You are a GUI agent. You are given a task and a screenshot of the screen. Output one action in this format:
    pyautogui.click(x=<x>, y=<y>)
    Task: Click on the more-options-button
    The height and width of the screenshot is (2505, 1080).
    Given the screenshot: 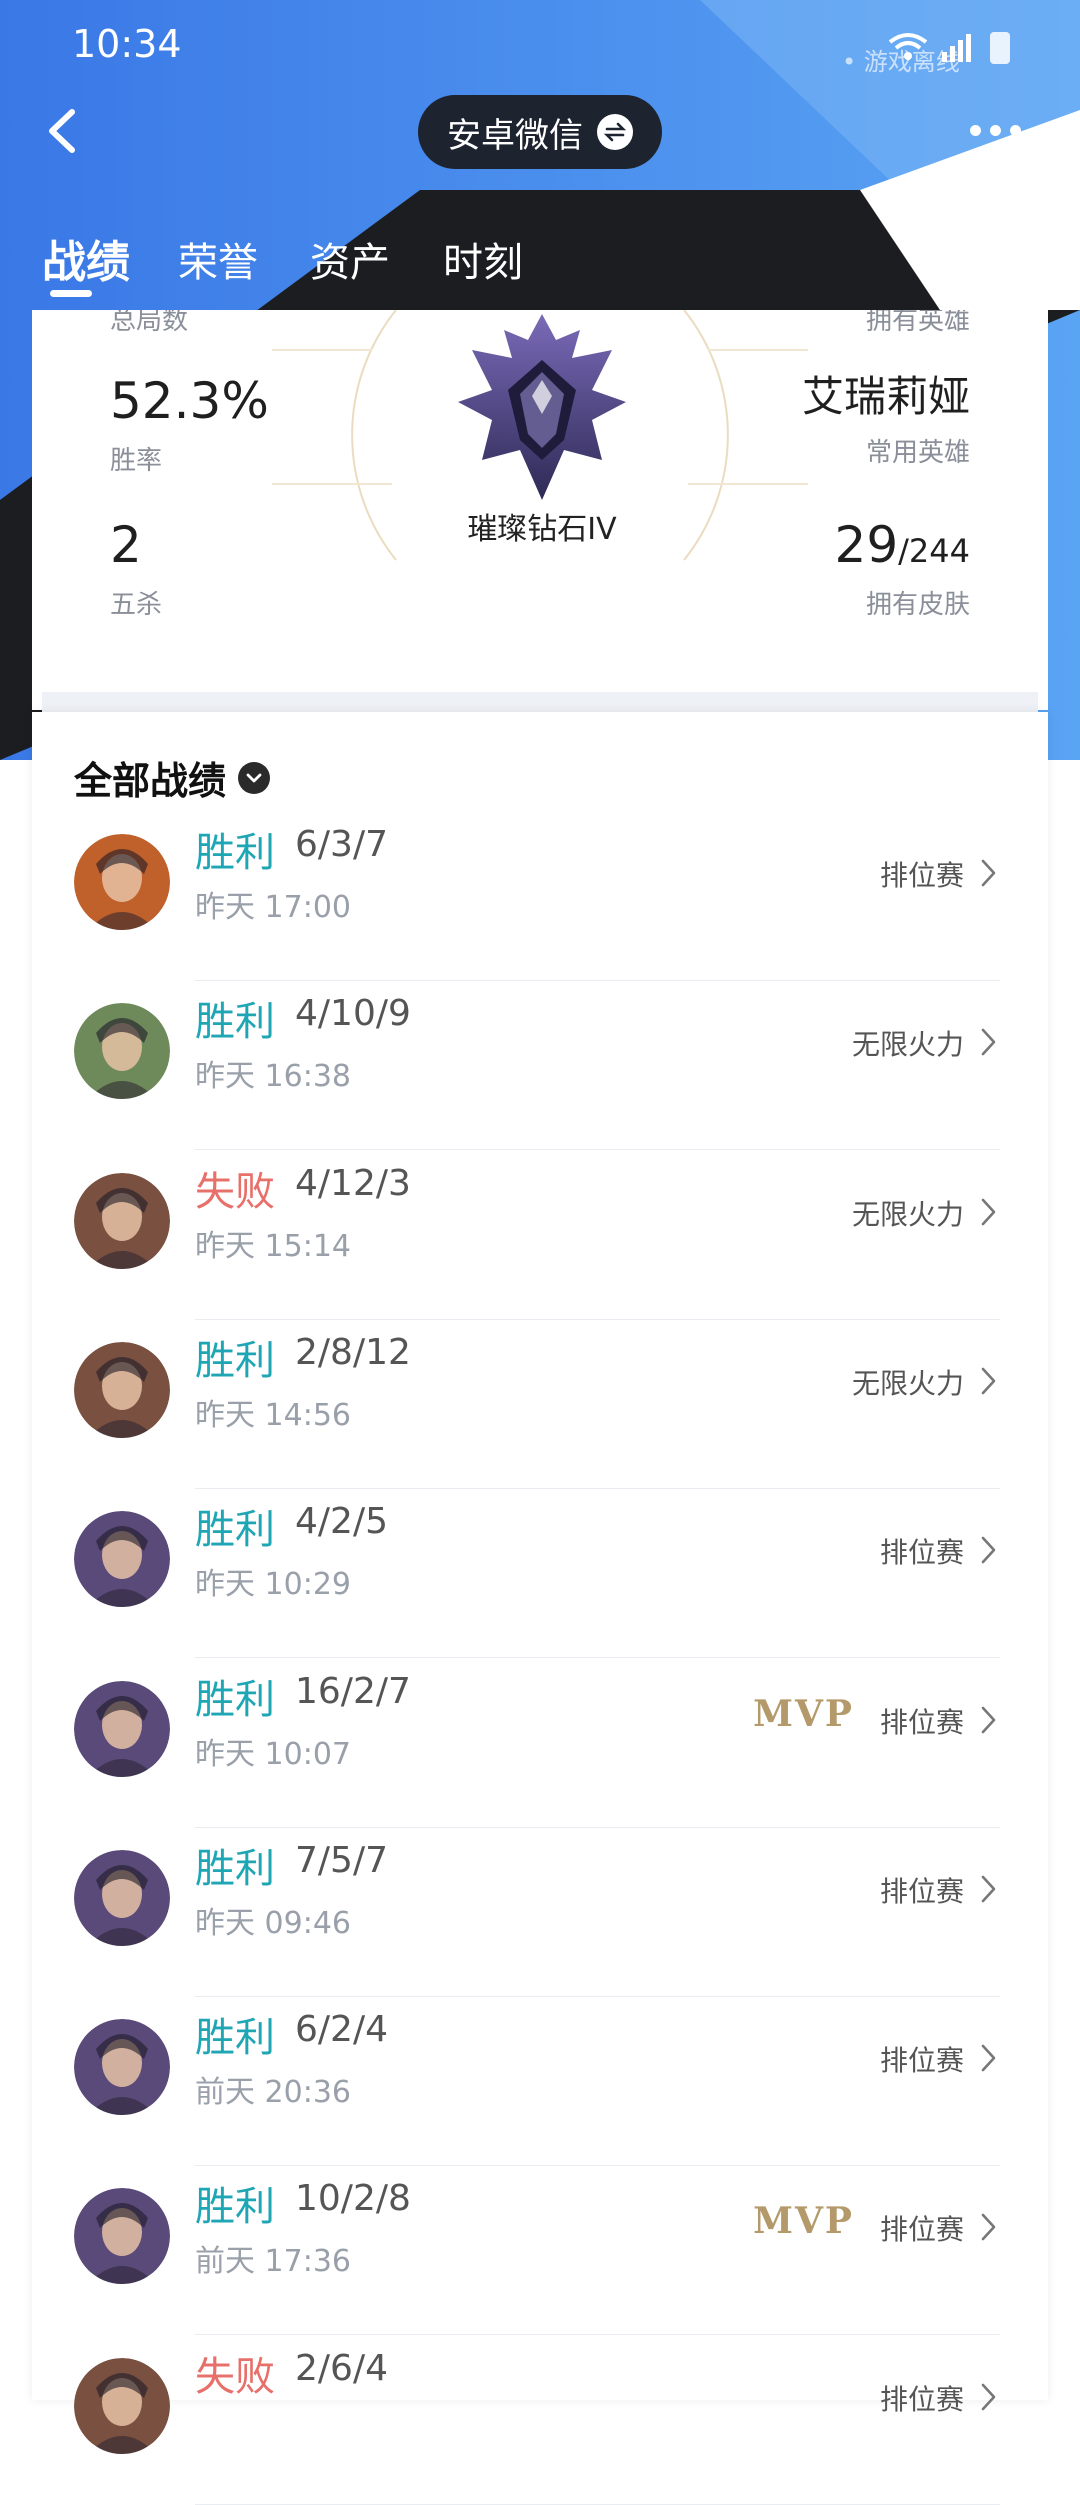 What is the action you would take?
    pyautogui.click(x=995, y=130)
    